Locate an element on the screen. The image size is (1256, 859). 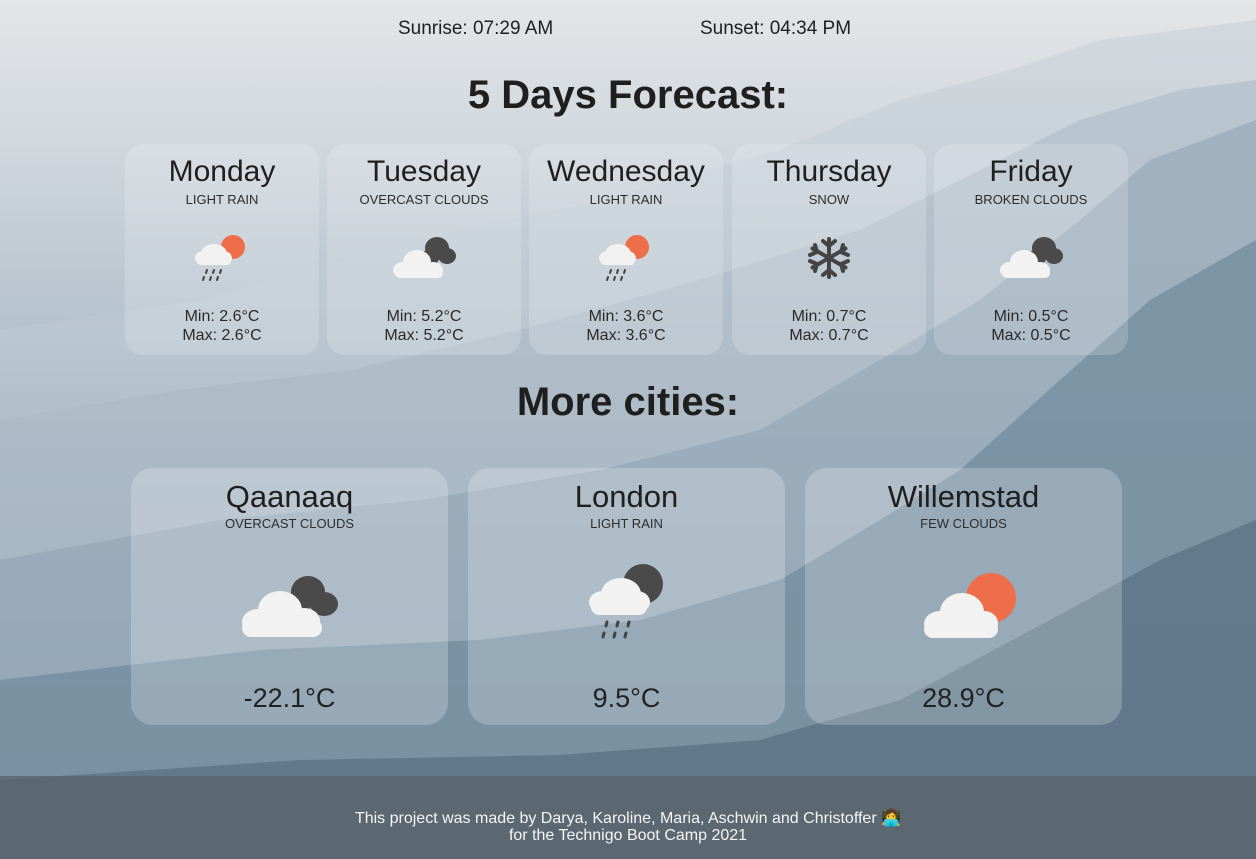
city-card-willemstad: Willemstad FEW CLOUDS 28.9°C is located at coordinates (963, 596).